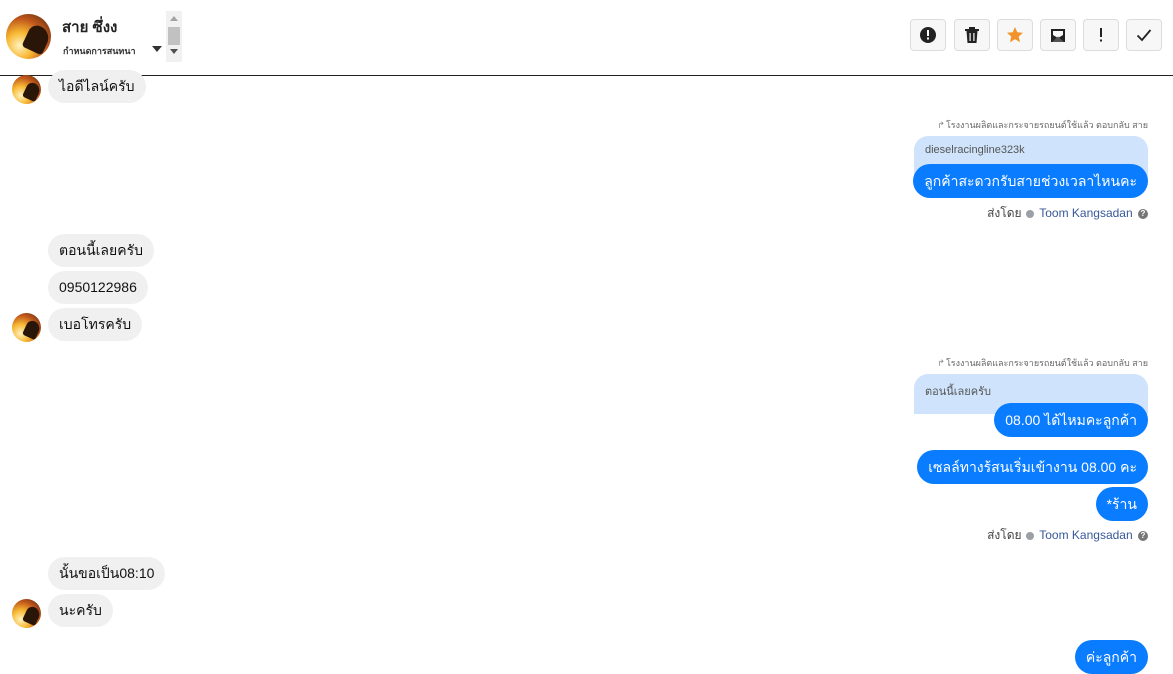  What do you see at coordinates (95, 324) in the screenshot?
I see `incoming-message: เบอโทรครับ` at bounding box center [95, 324].